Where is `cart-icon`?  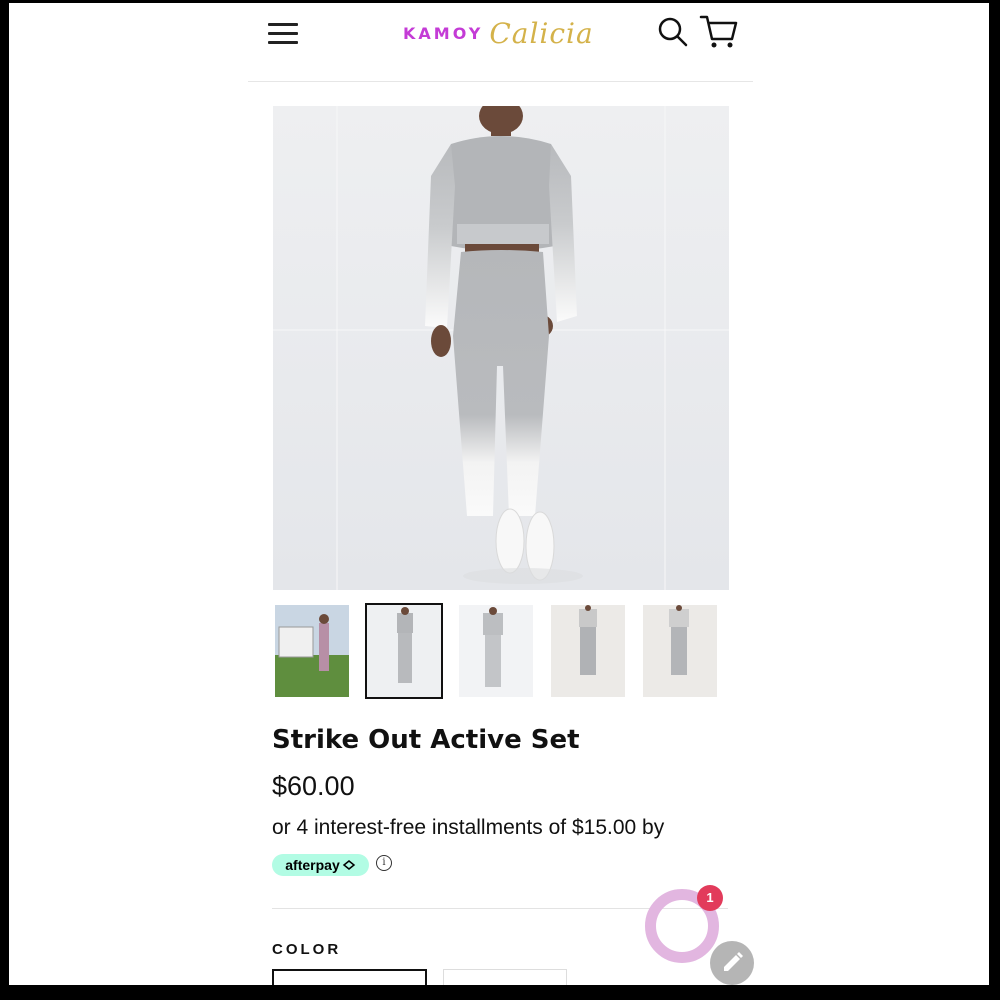
cart-icon is located at coordinates (718, 31).